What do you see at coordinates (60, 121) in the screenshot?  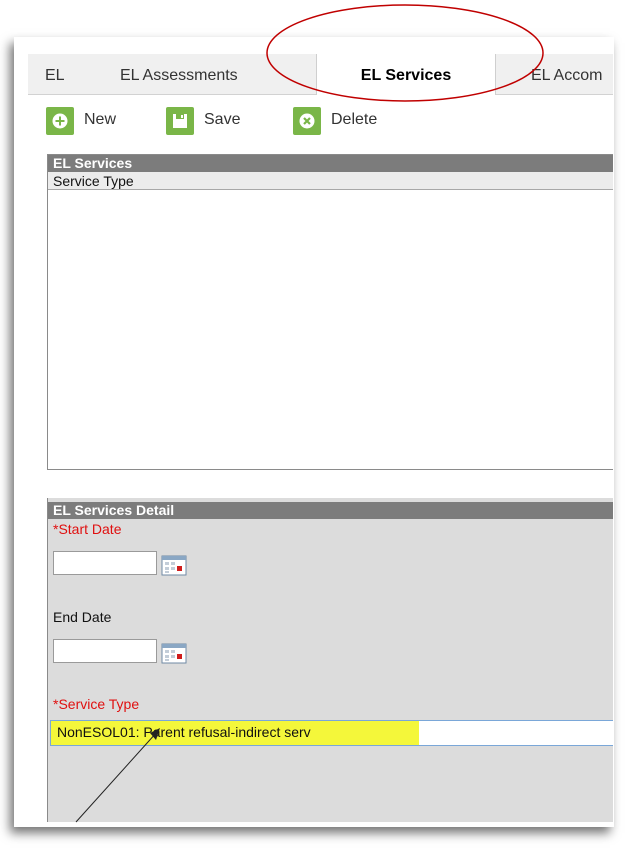 I see `plus-icon` at bounding box center [60, 121].